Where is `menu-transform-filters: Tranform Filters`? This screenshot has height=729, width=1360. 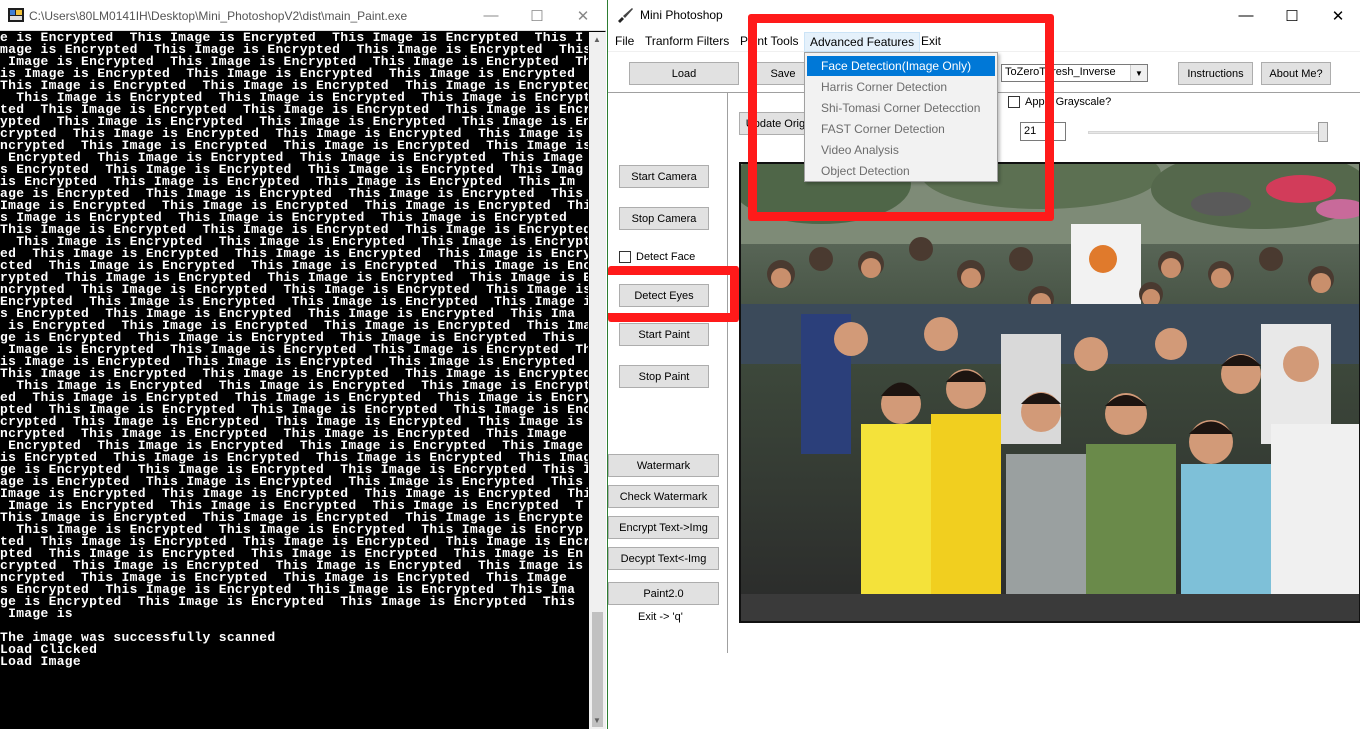 menu-transform-filters: Tranform Filters is located at coordinates (687, 41).